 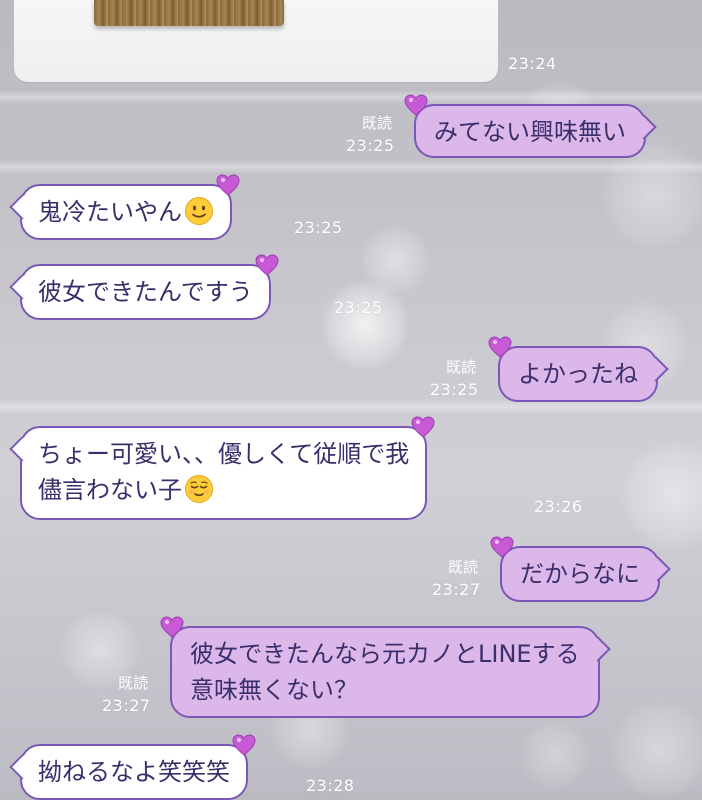 I want to click on outgoing-message-bubble: みてない興味無い, so click(x=530, y=126).